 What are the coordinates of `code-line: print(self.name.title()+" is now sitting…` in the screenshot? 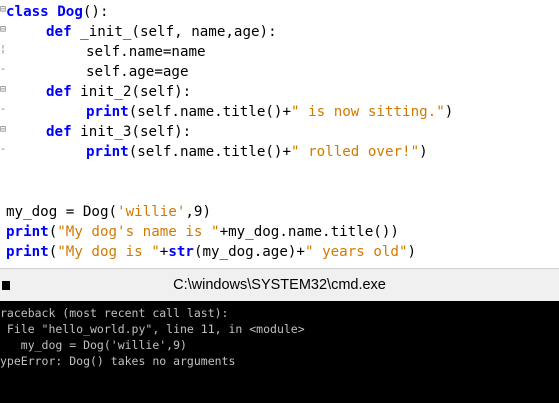 It's located at (269, 112).